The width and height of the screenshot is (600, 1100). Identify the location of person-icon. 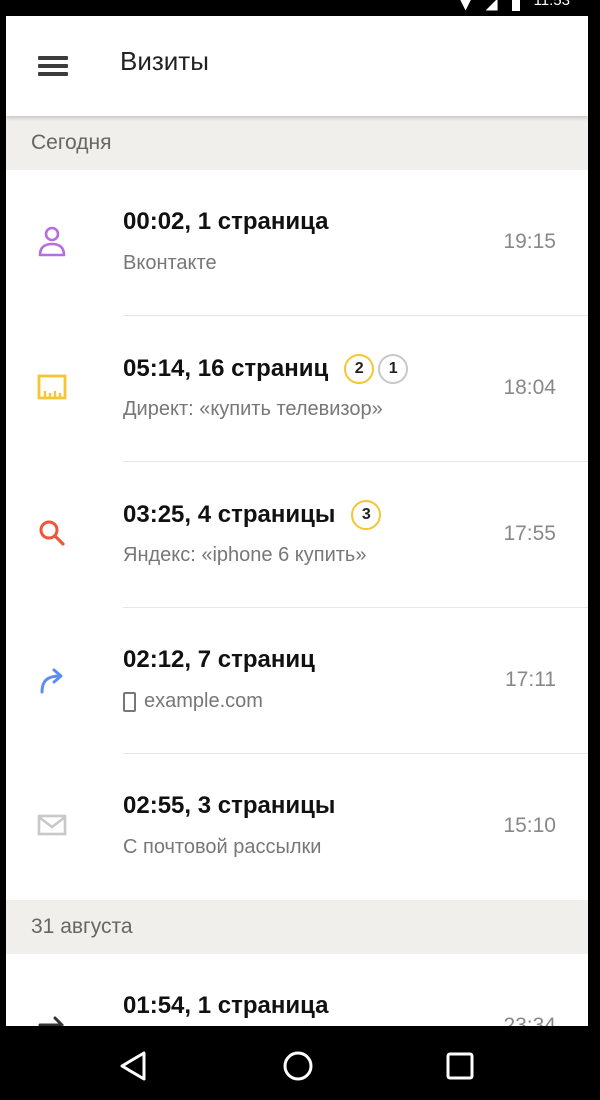
(52, 241).